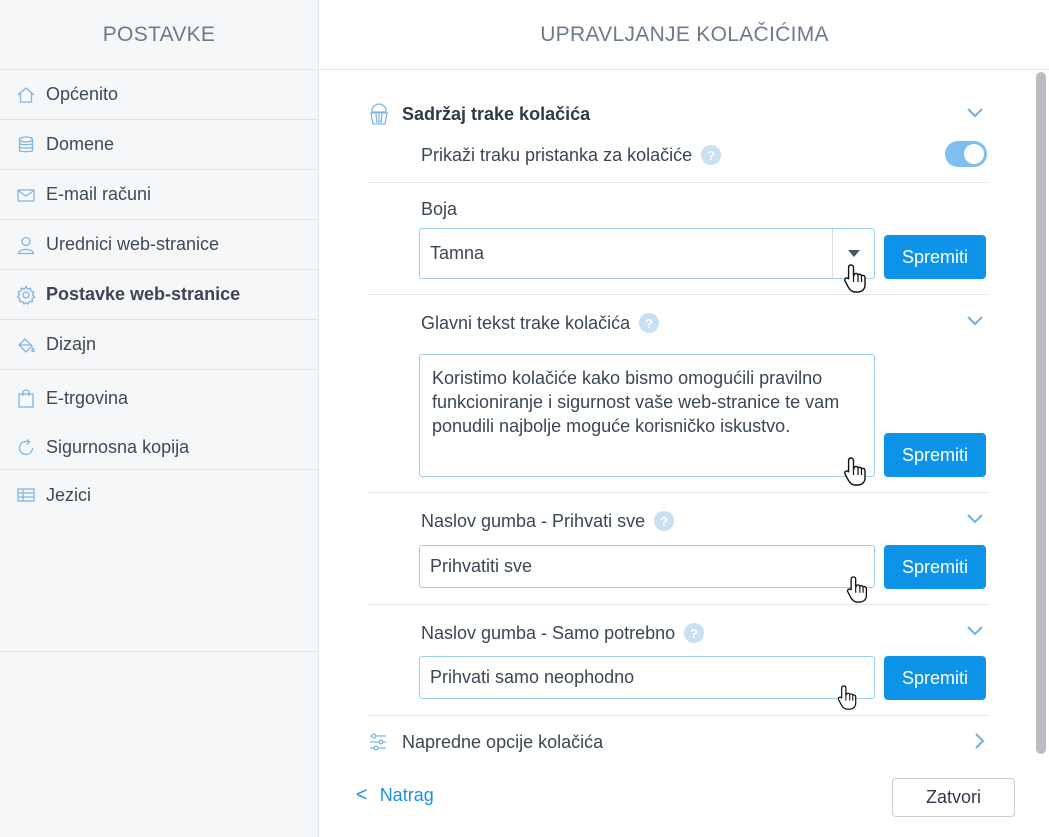 This screenshot has width=1049, height=837. What do you see at coordinates (935, 678) in the screenshot?
I see `save-necessary-only-button: Spremiti` at bounding box center [935, 678].